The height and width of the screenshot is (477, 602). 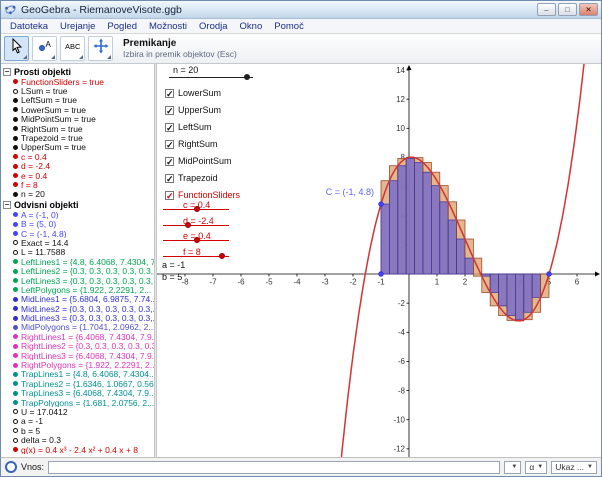 What do you see at coordinates (77, 185) in the screenshot?
I see `algebra-item: f = 8` at bounding box center [77, 185].